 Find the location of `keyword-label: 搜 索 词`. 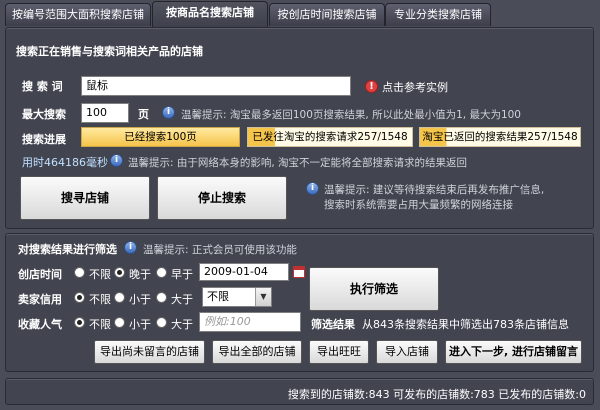

keyword-label: 搜 索 词 is located at coordinates (42, 86).